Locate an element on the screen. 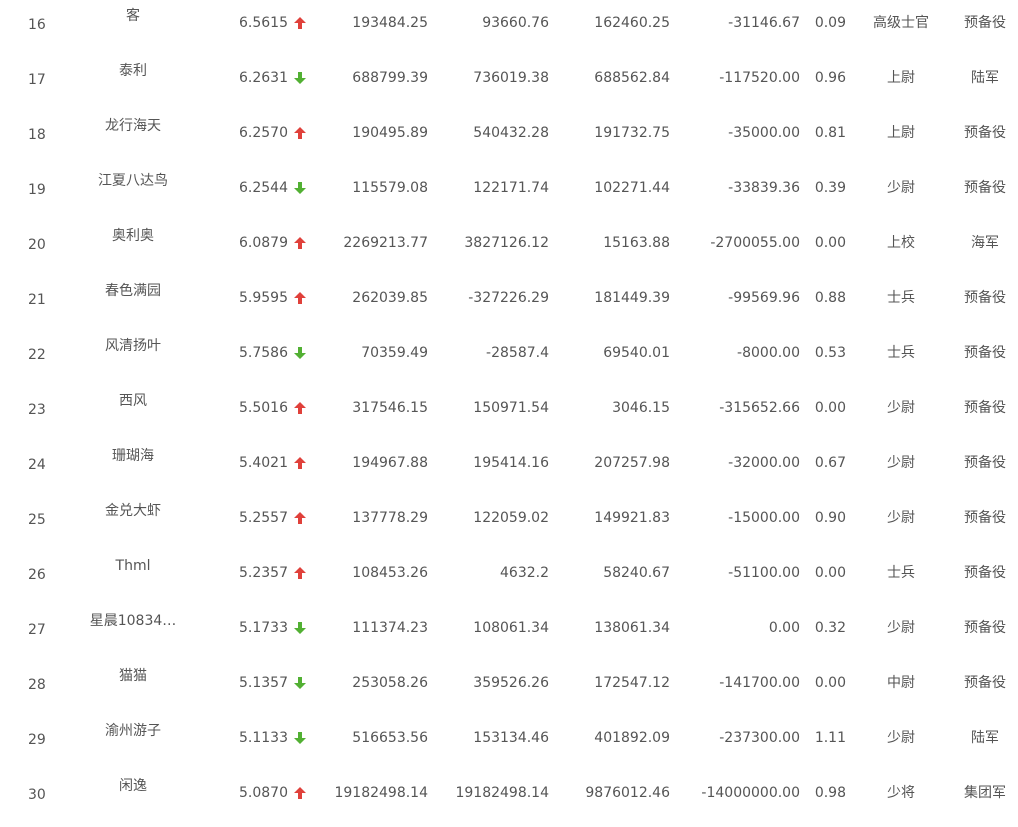 The width and height of the screenshot is (1018, 827). military-rank: 上校 is located at coordinates (901, 243).